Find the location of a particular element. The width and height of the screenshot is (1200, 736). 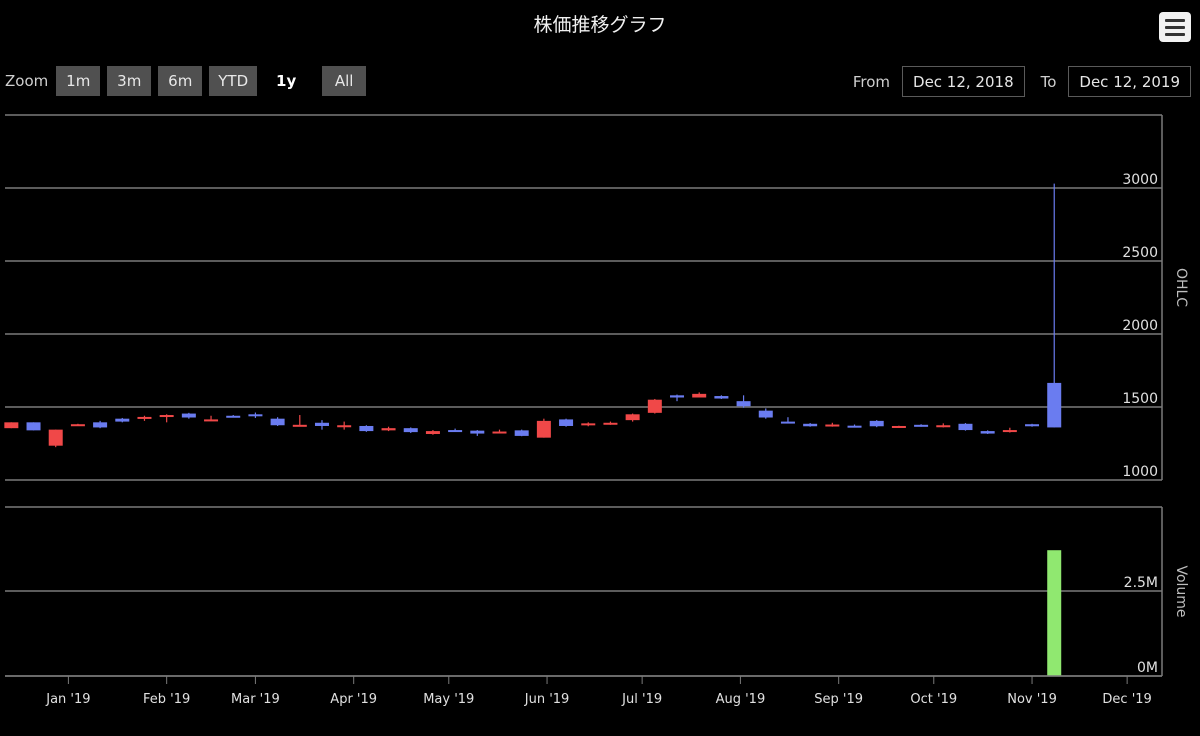

ohlc-ytick-label: 1500 is located at coordinates (1140, 399).